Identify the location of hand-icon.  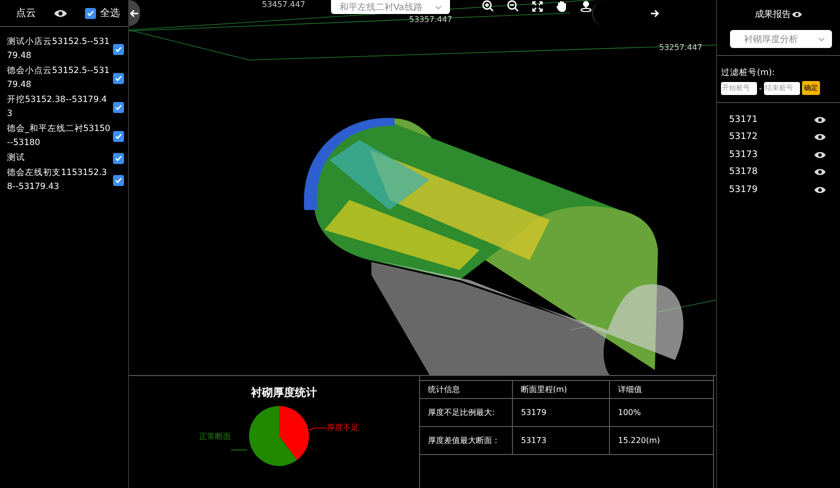
(561, 6).